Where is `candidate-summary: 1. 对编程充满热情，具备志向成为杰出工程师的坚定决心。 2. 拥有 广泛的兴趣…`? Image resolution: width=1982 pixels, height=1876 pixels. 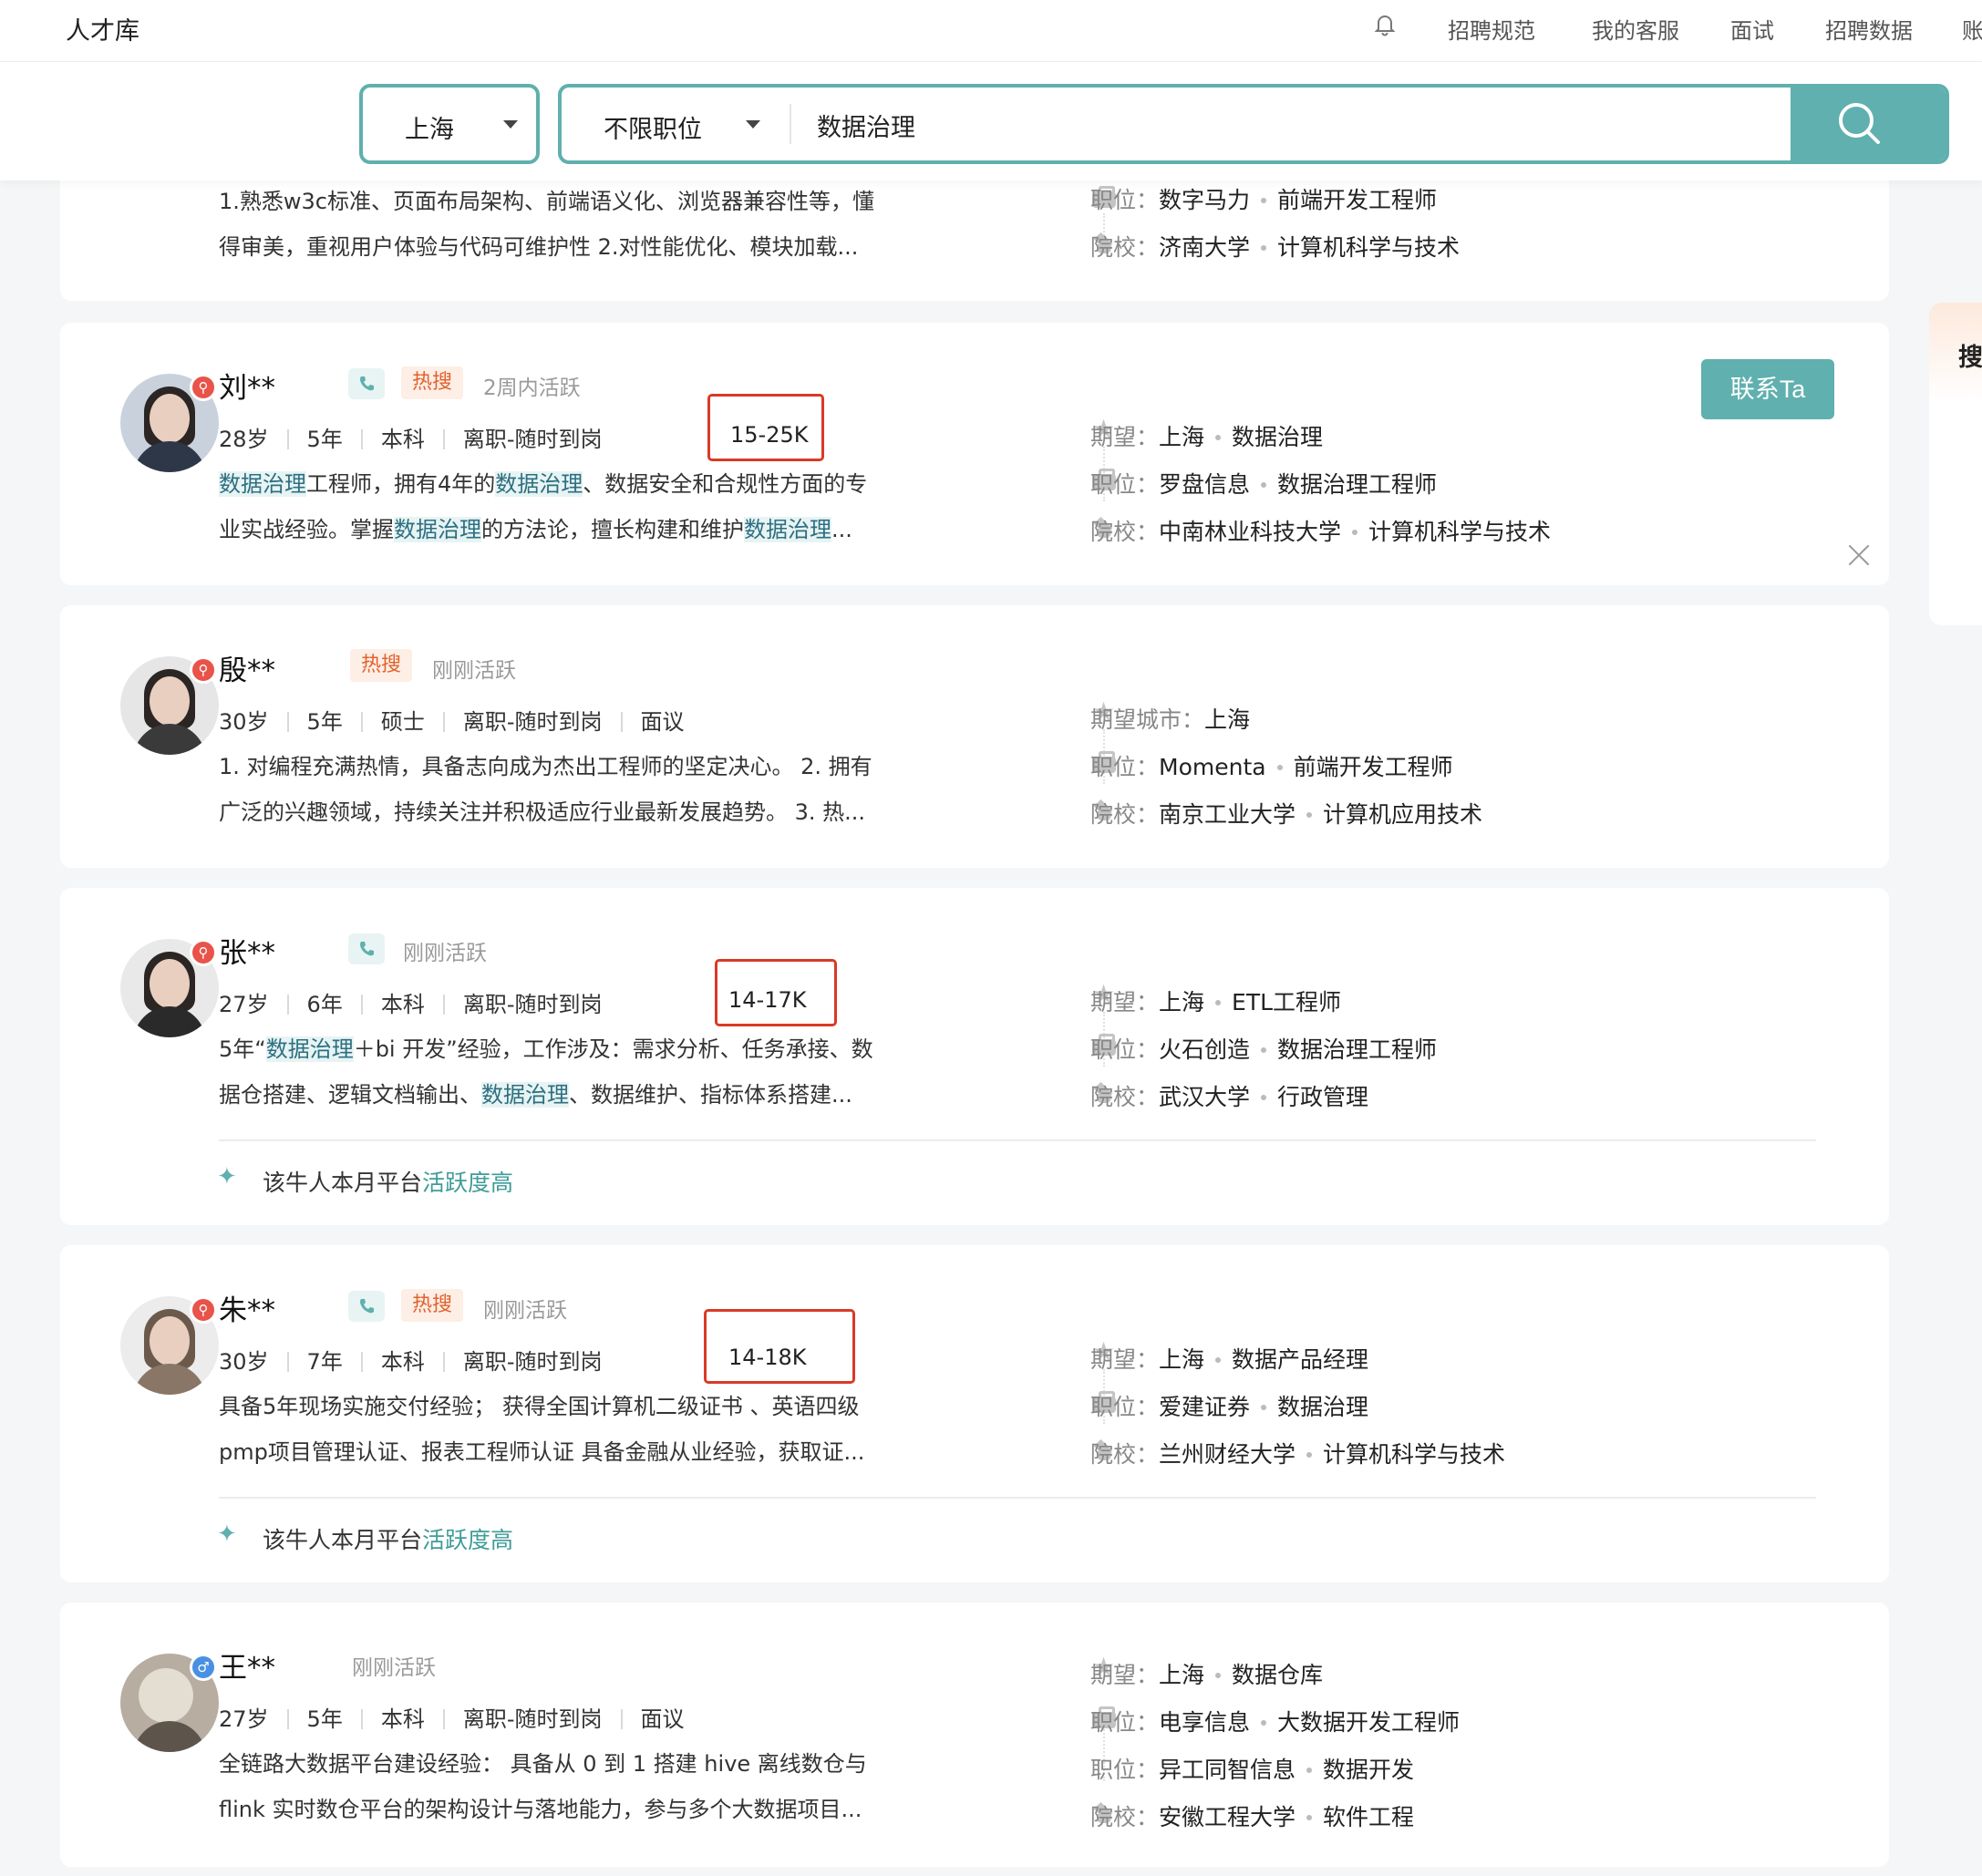
candidate-summary: 1. 对编程充满热情，具备志向成为杰出工程师的坚定决心。 2. 拥有 广泛的兴趣… is located at coordinates (545, 789).